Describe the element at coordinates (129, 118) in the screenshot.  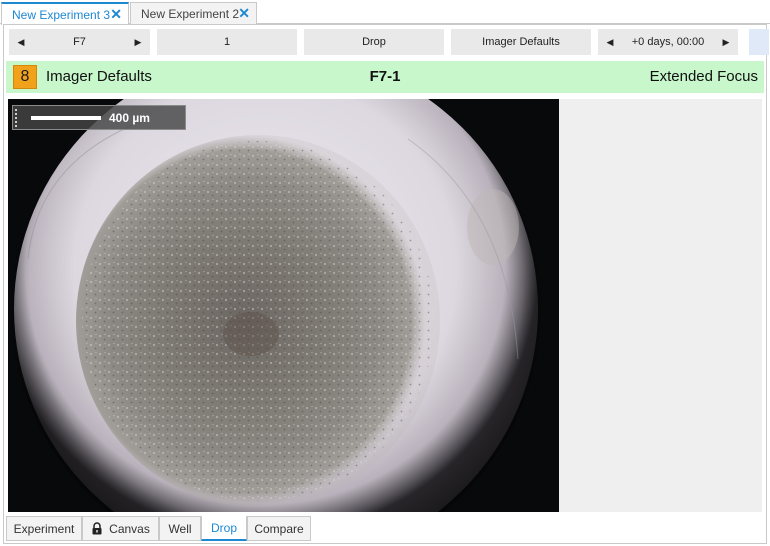
I see `scale-label: 400 µm` at that location.